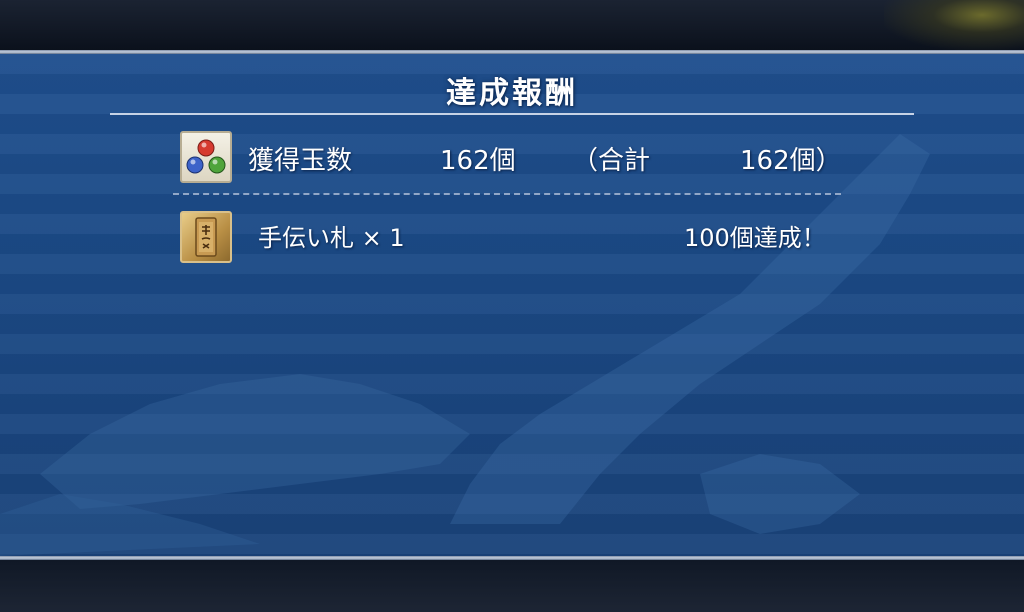 The image size is (1024, 612). What do you see at coordinates (512, 93) in the screenshot?
I see `panel-title: 達成報酬` at bounding box center [512, 93].